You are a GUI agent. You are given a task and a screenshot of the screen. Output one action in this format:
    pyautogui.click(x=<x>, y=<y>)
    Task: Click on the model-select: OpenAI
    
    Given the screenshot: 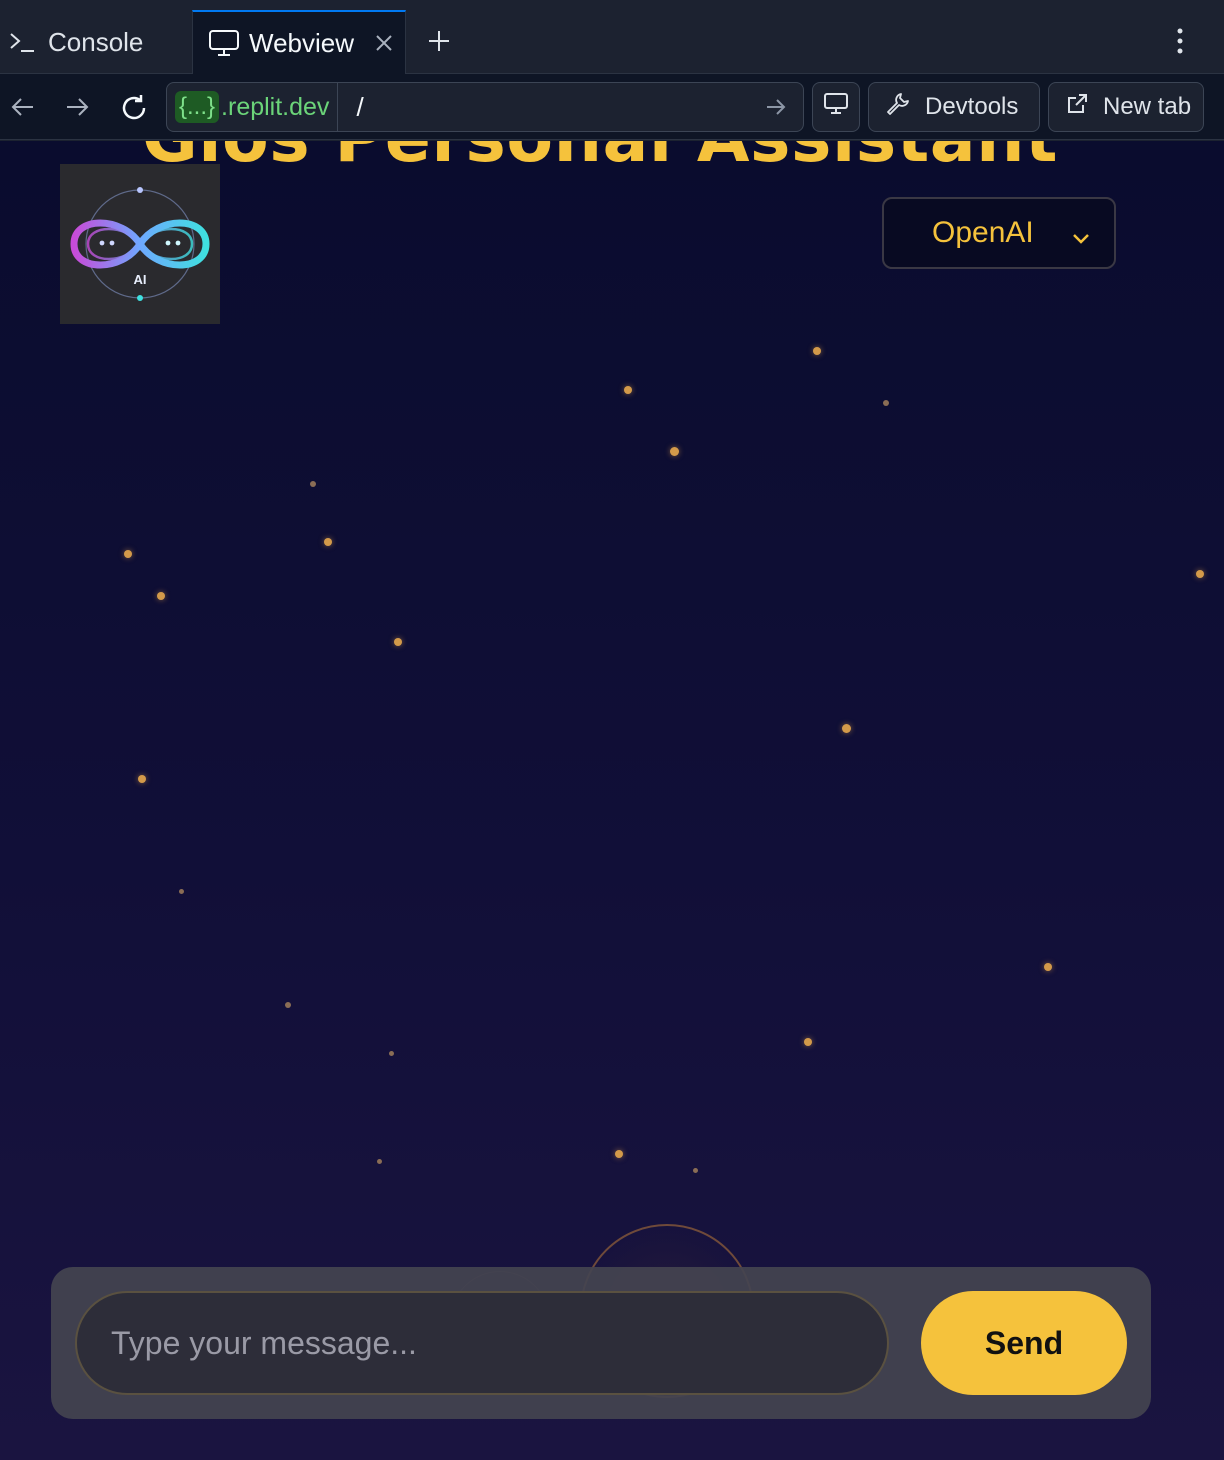 What is the action you would take?
    pyautogui.click(x=999, y=233)
    